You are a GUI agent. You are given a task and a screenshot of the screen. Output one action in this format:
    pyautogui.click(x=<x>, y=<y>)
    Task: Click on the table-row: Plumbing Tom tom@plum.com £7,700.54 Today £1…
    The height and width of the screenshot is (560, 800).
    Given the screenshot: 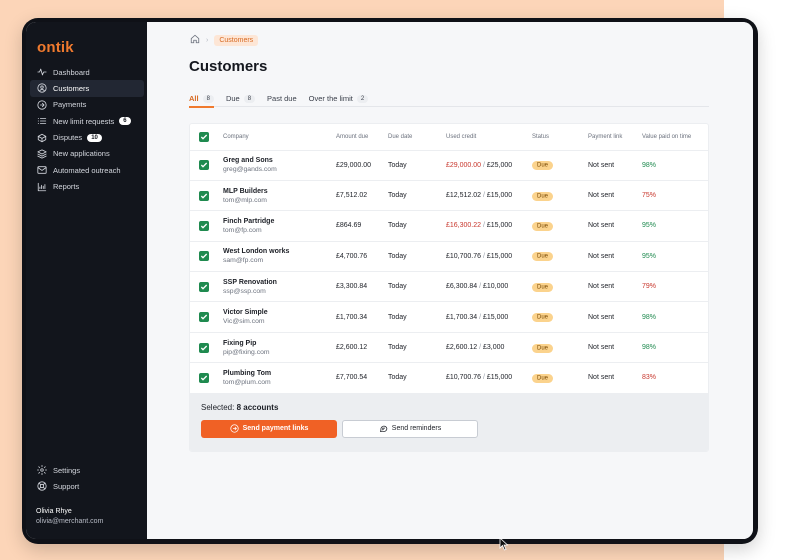 What is the action you would take?
    pyautogui.click(x=449, y=378)
    